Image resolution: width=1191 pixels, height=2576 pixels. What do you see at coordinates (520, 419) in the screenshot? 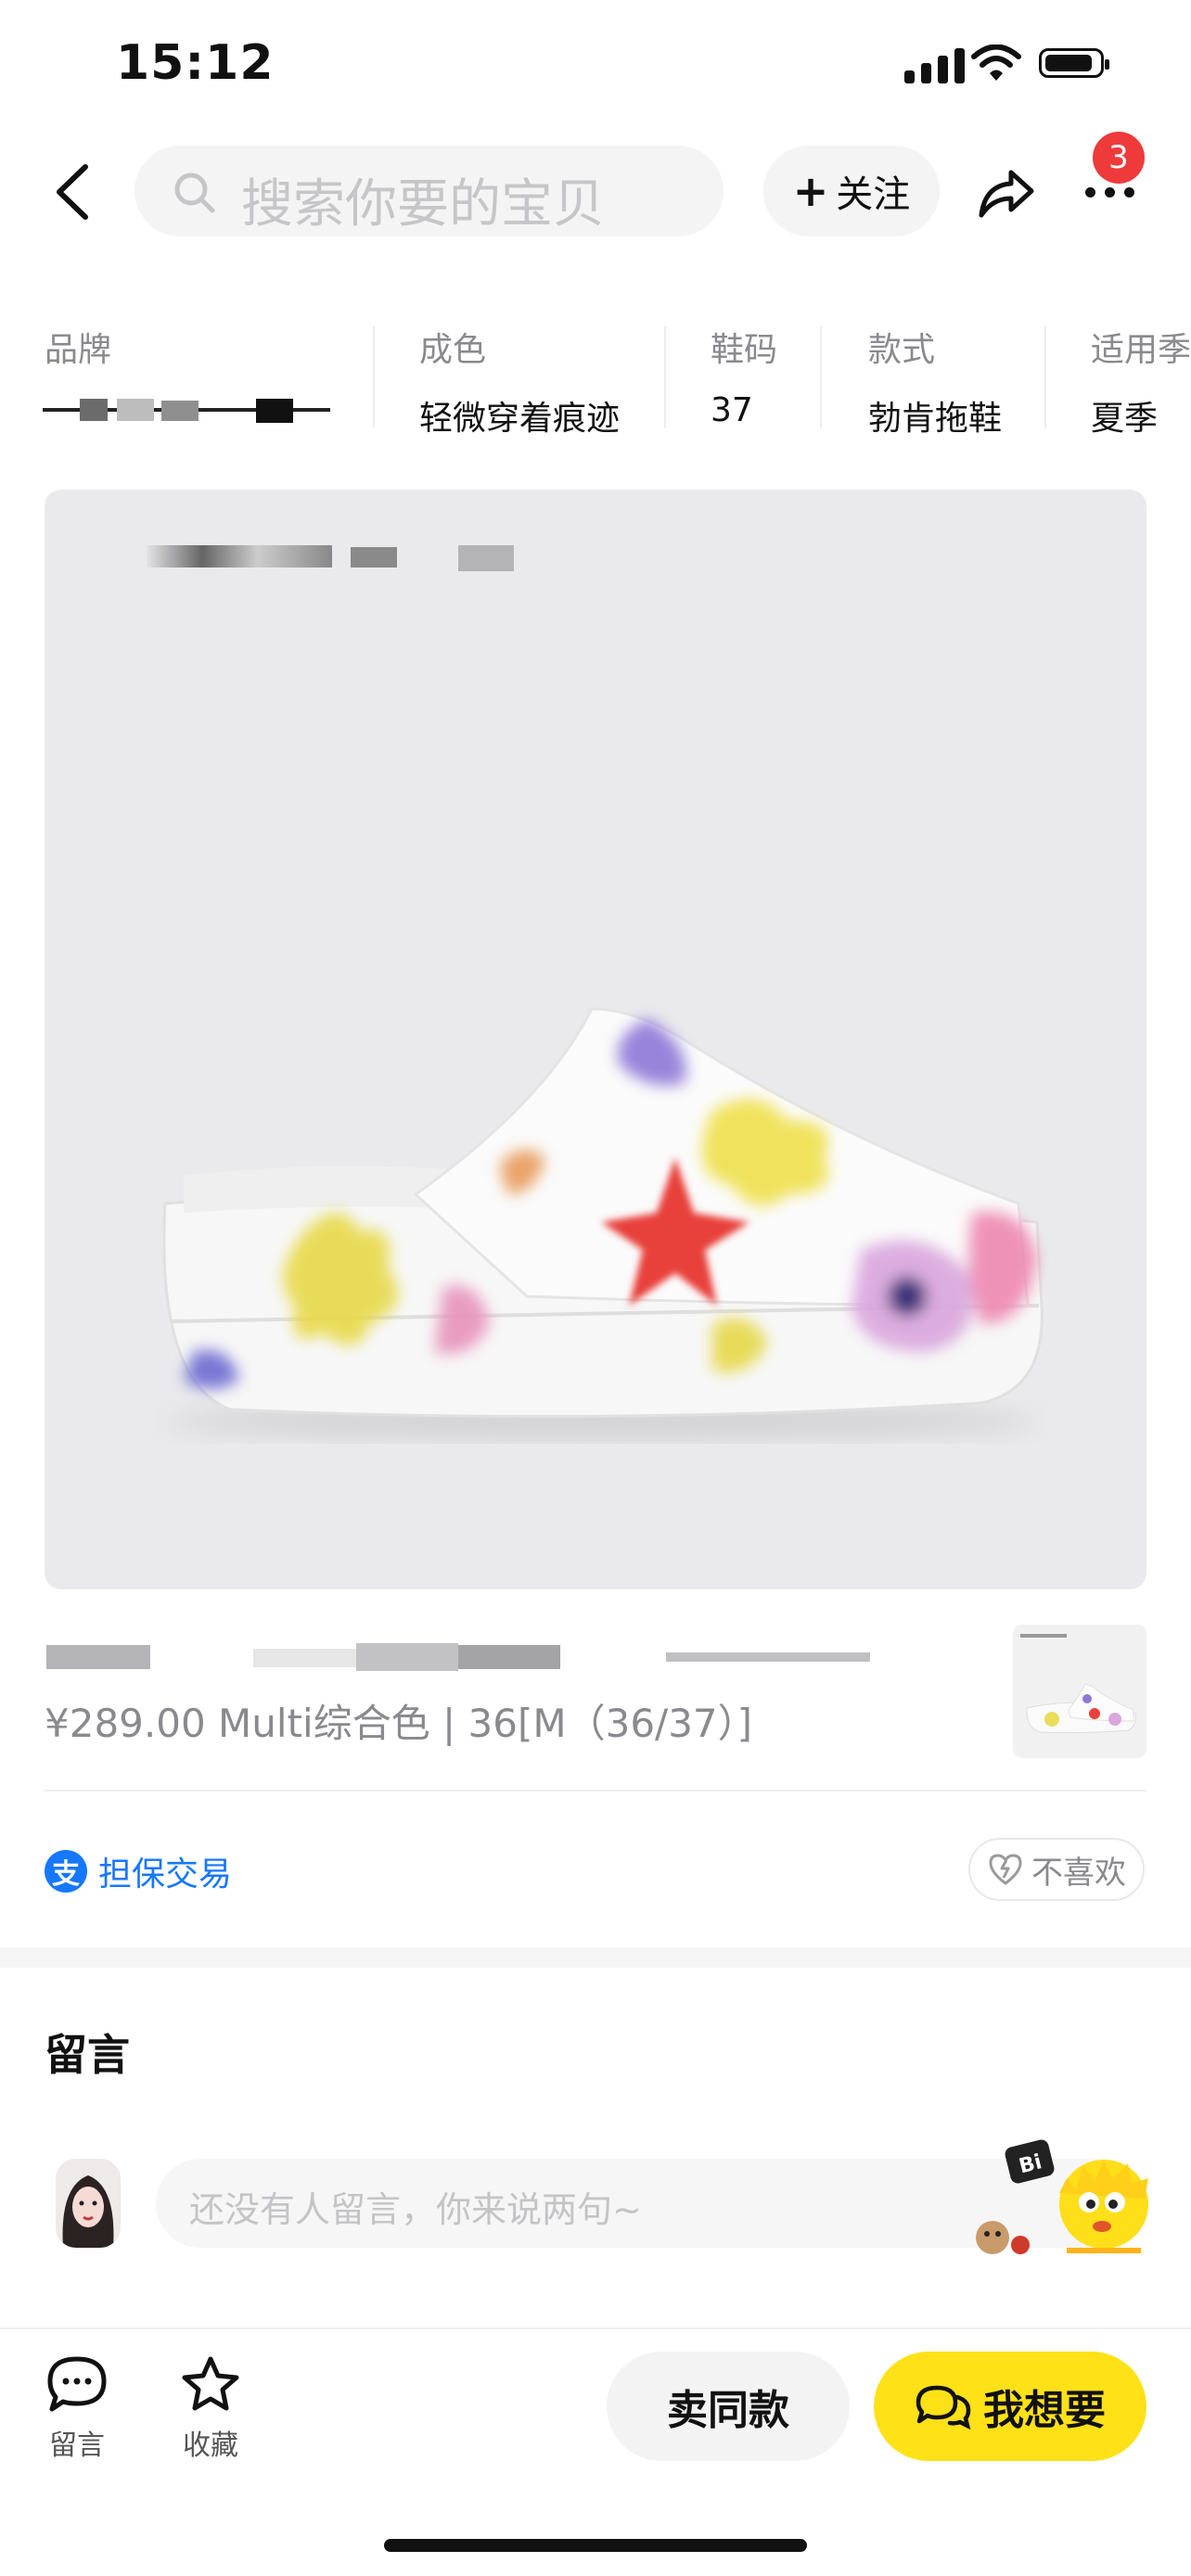
I see `attr-condition-value: 轻微穿着痕迹` at bounding box center [520, 419].